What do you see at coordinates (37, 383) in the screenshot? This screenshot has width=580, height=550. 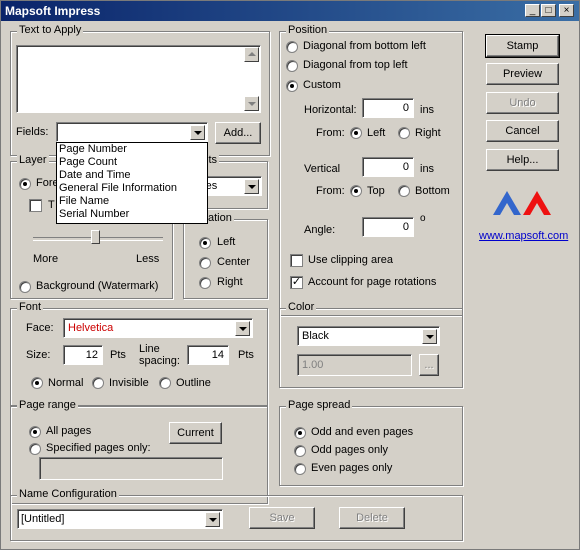 I see `style-normal-radio` at bounding box center [37, 383].